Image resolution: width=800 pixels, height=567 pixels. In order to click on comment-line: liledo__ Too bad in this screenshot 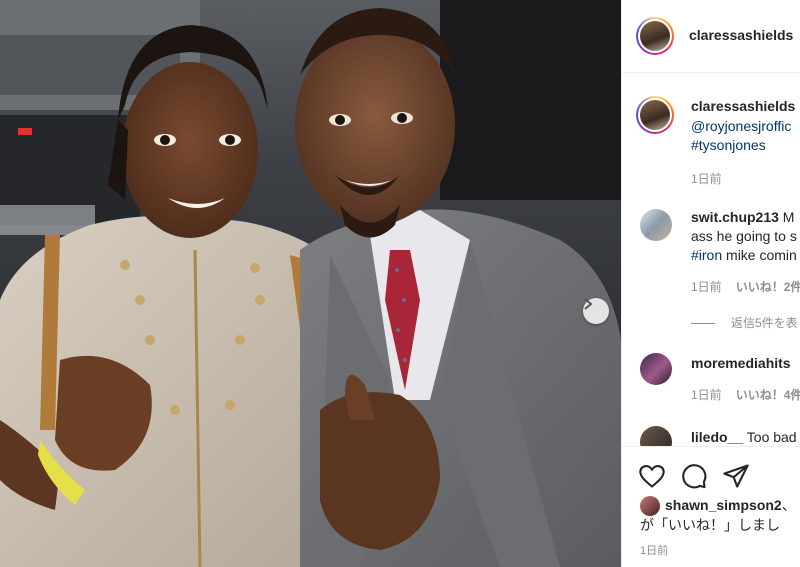, I will do `click(744, 437)`.